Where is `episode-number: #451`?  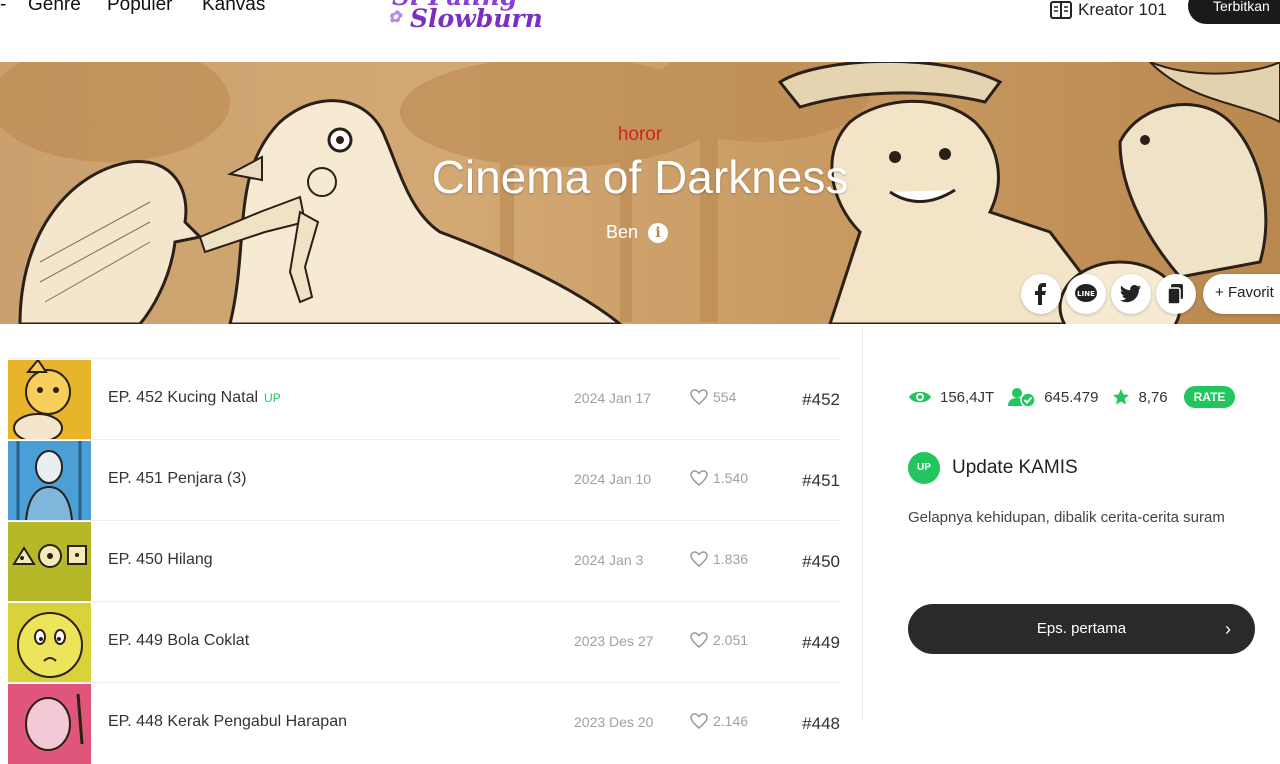 episode-number: #451 is located at coordinates (821, 480).